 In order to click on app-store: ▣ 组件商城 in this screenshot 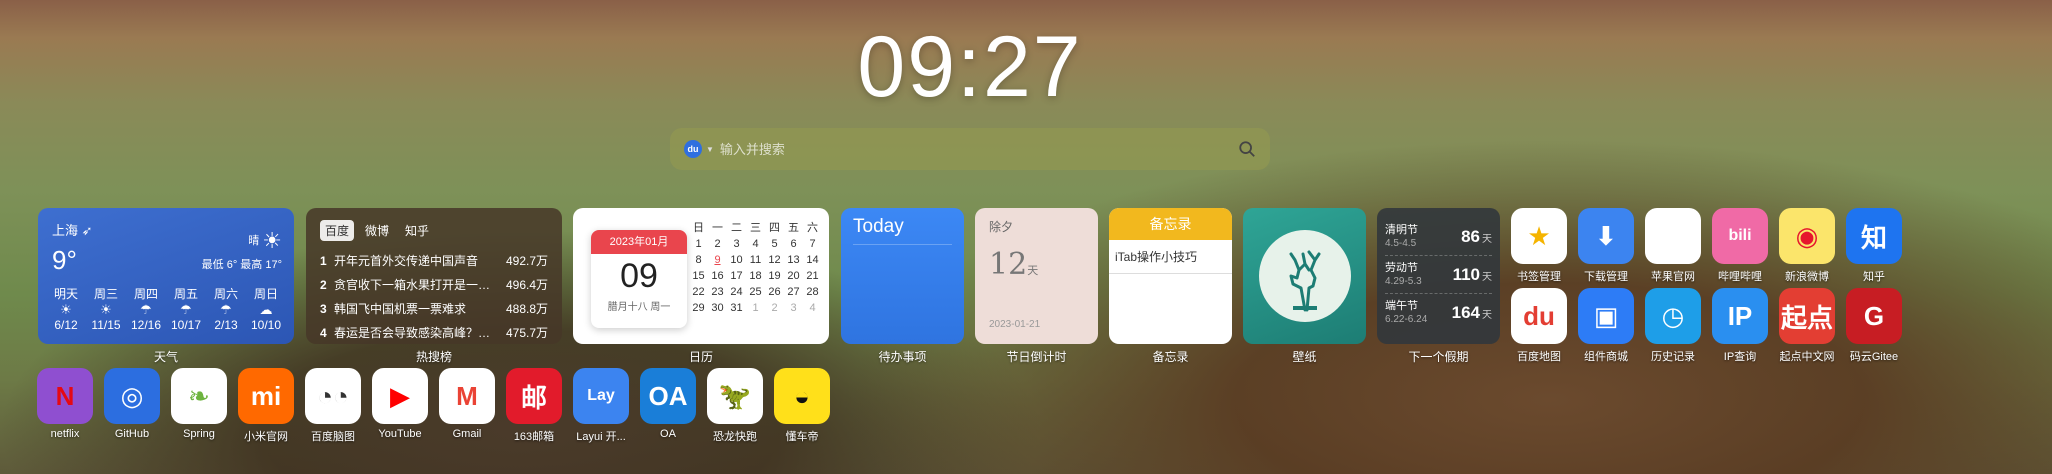, I will do `click(1606, 326)`.